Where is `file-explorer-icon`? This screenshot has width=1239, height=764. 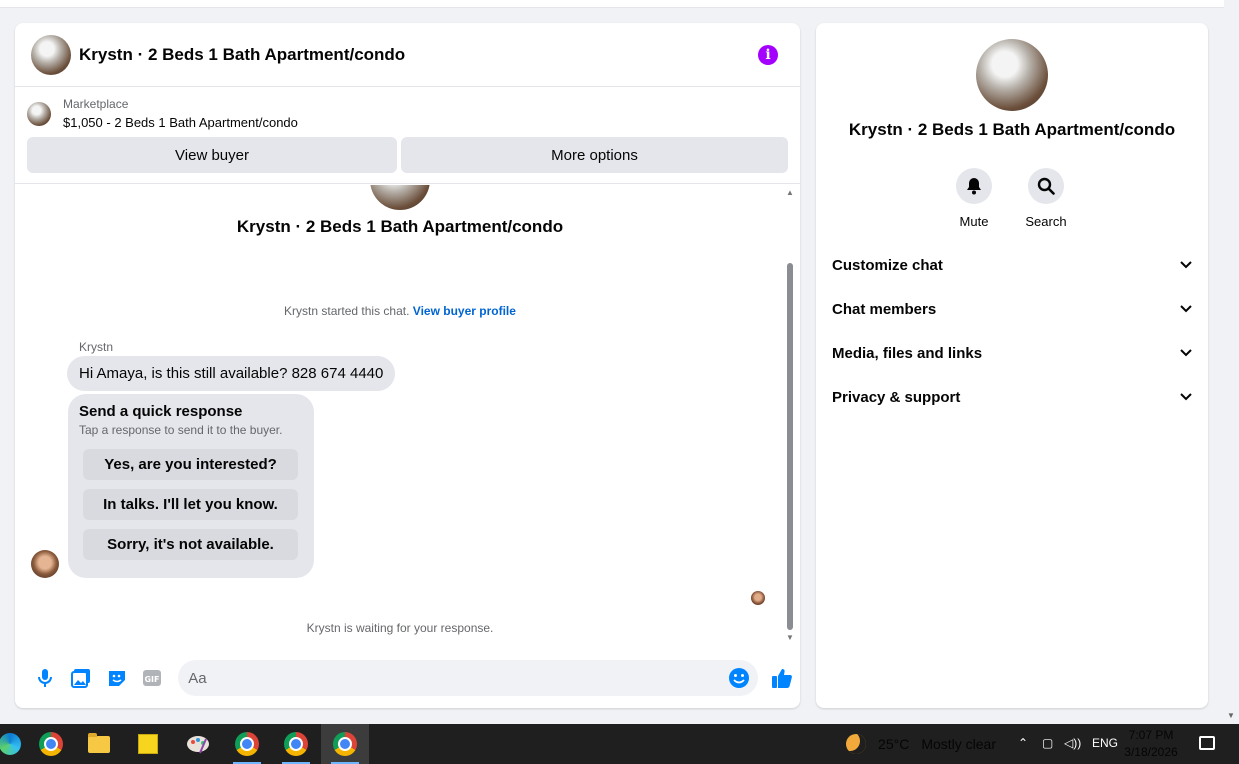 file-explorer-icon is located at coordinates (99, 744).